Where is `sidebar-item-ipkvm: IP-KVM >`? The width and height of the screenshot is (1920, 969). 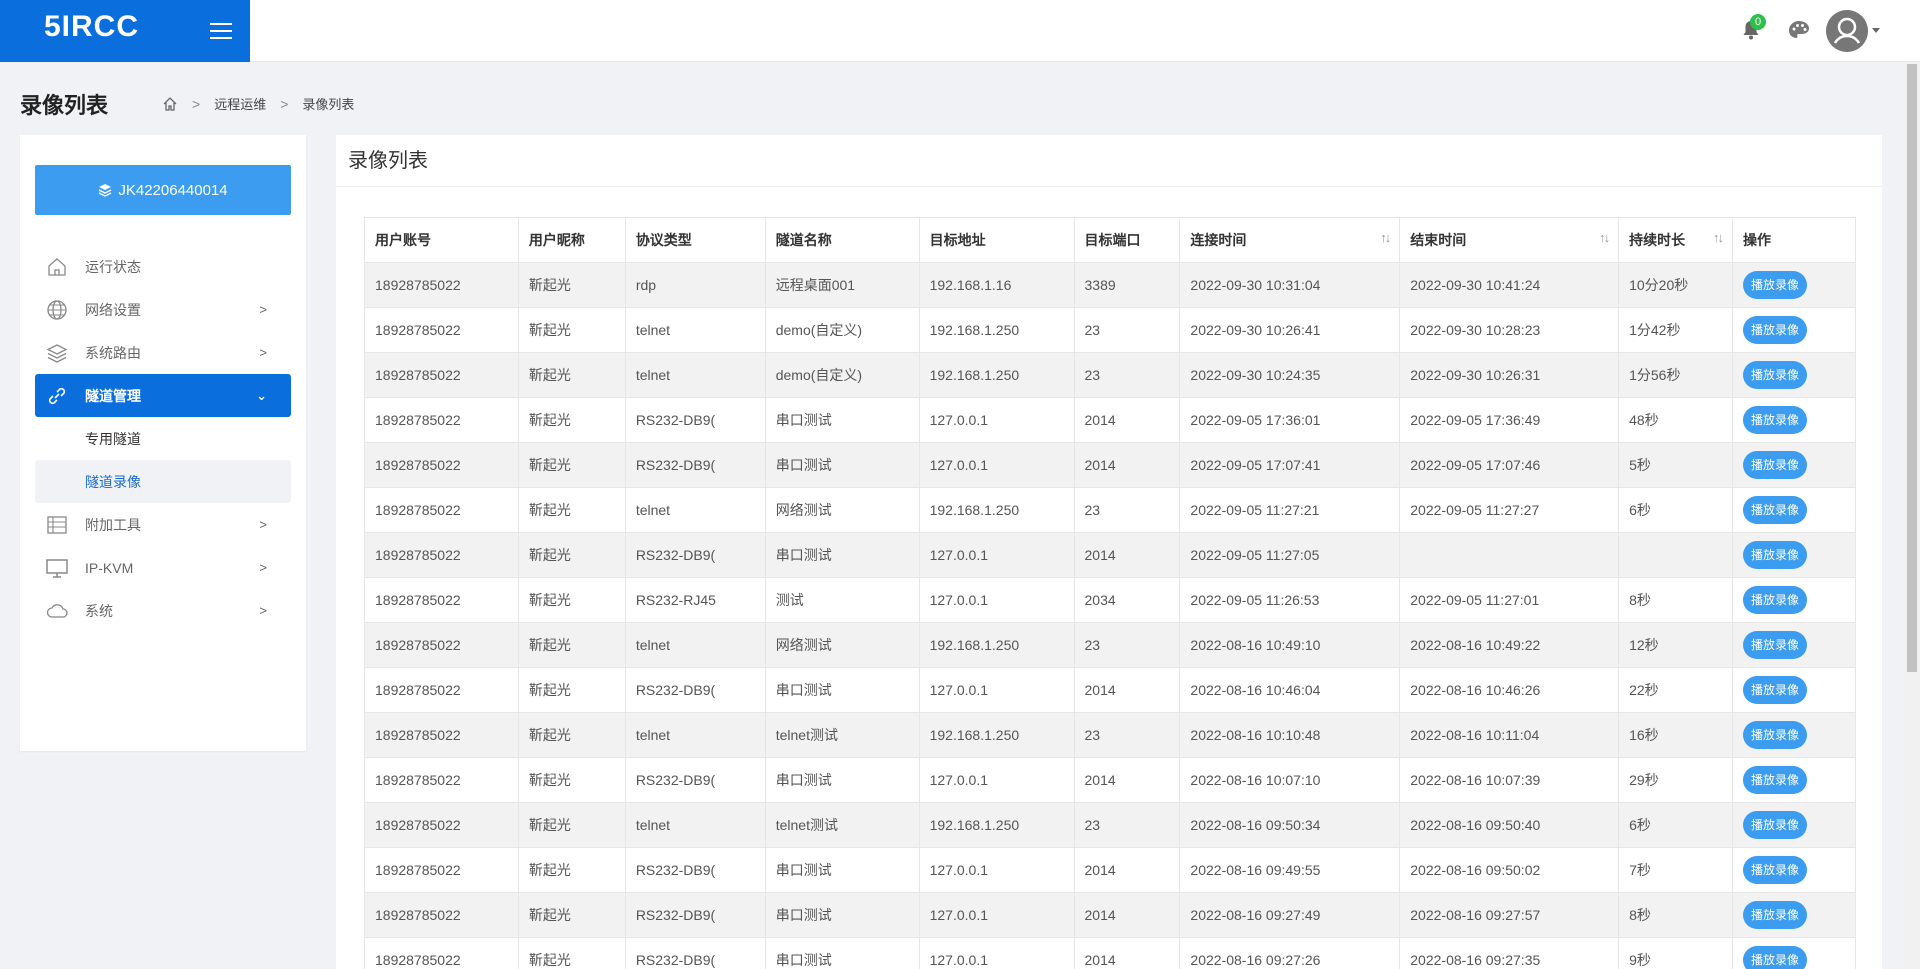 sidebar-item-ipkvm: IP-KVM > is located at coordinates (163, 567).